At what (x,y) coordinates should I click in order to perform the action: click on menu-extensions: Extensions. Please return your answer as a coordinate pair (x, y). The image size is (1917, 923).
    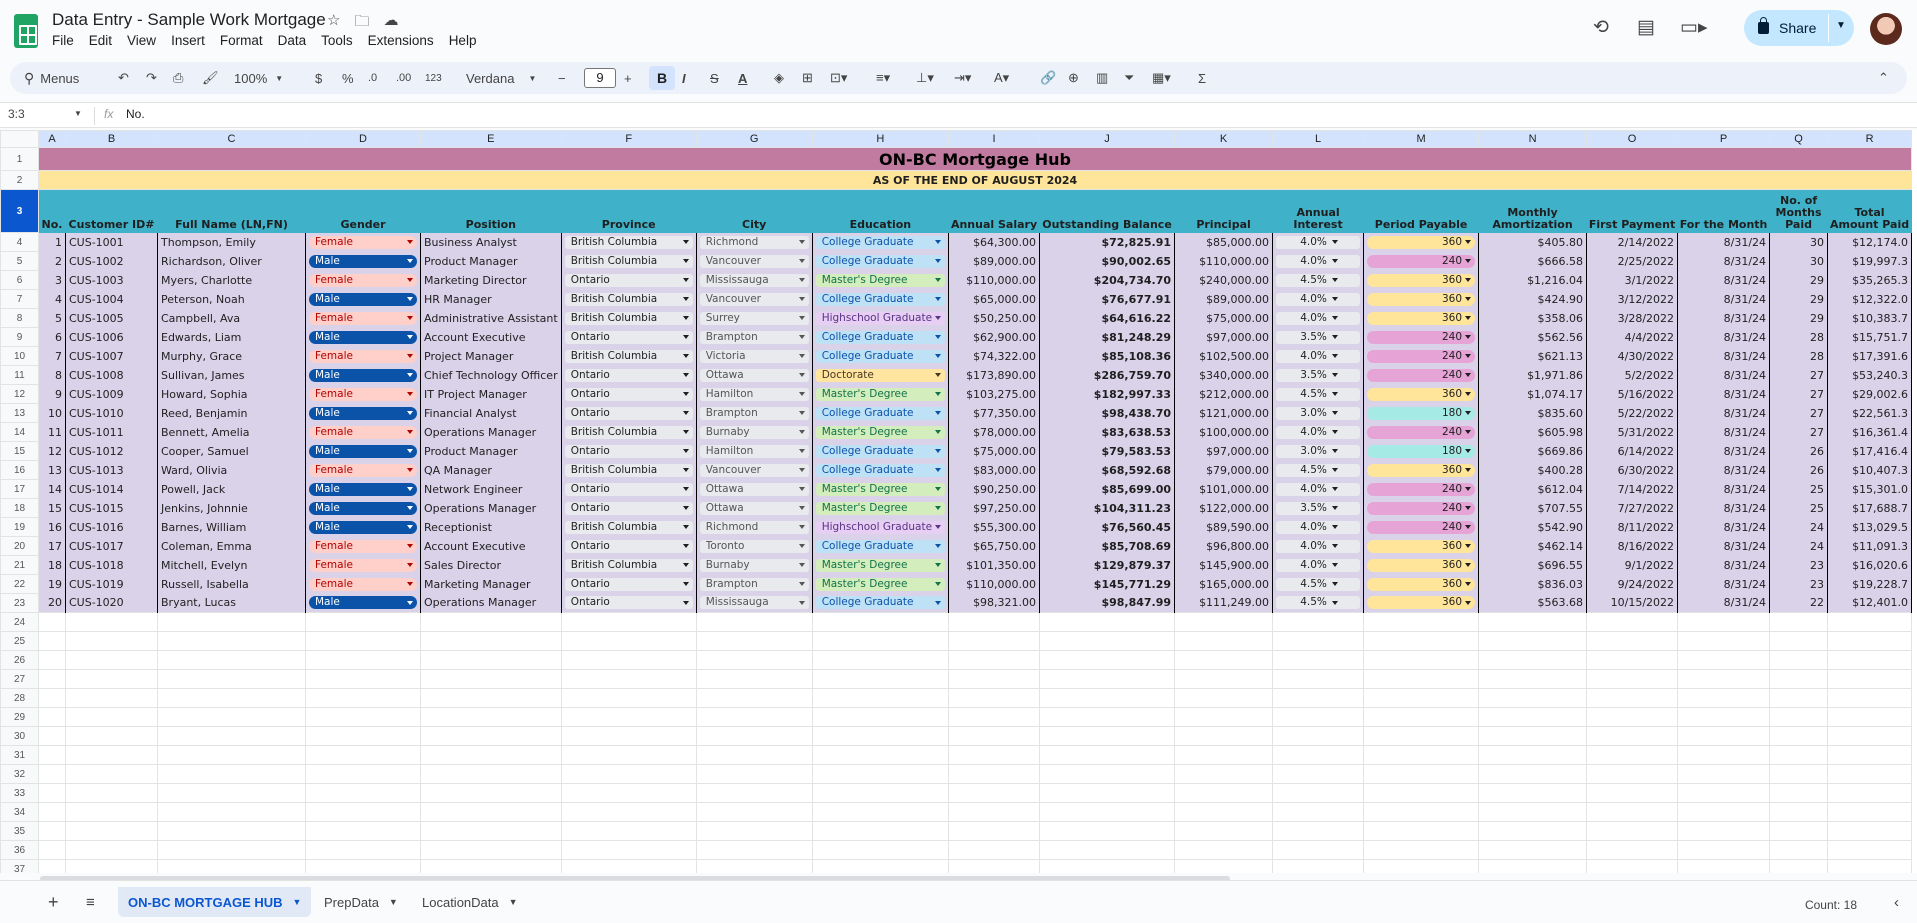
    Looking at the image, I should click on (405, 40).